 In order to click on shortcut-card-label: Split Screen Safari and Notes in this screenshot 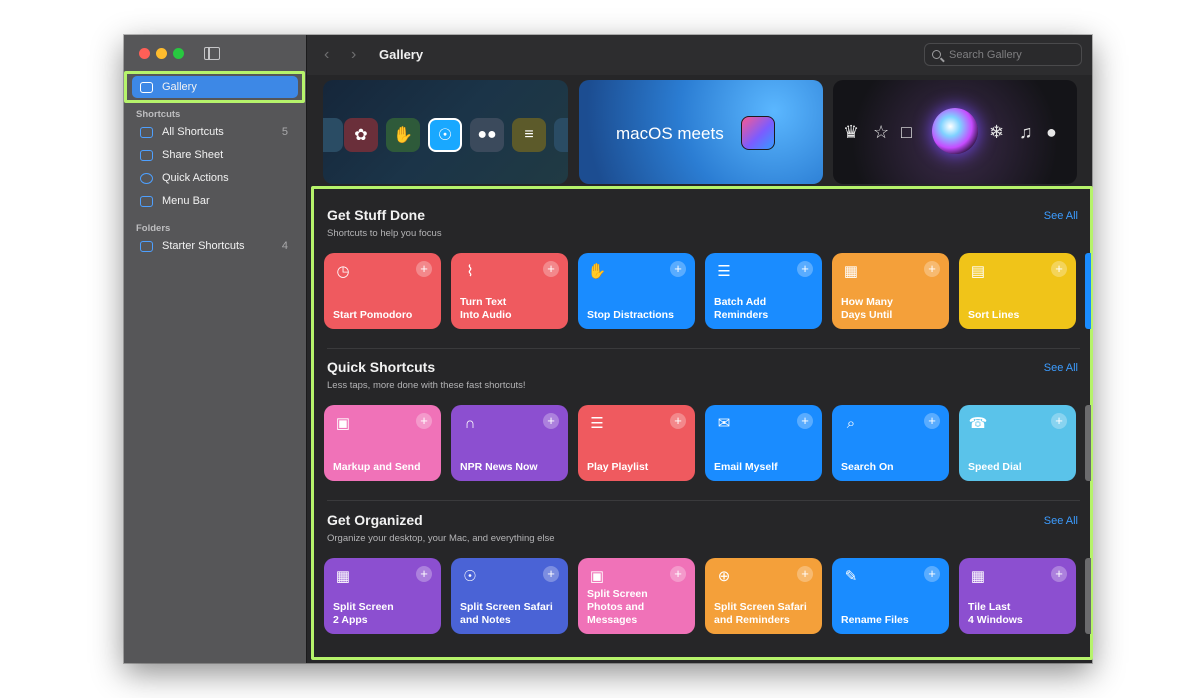, I will do `click(506, 613)`.